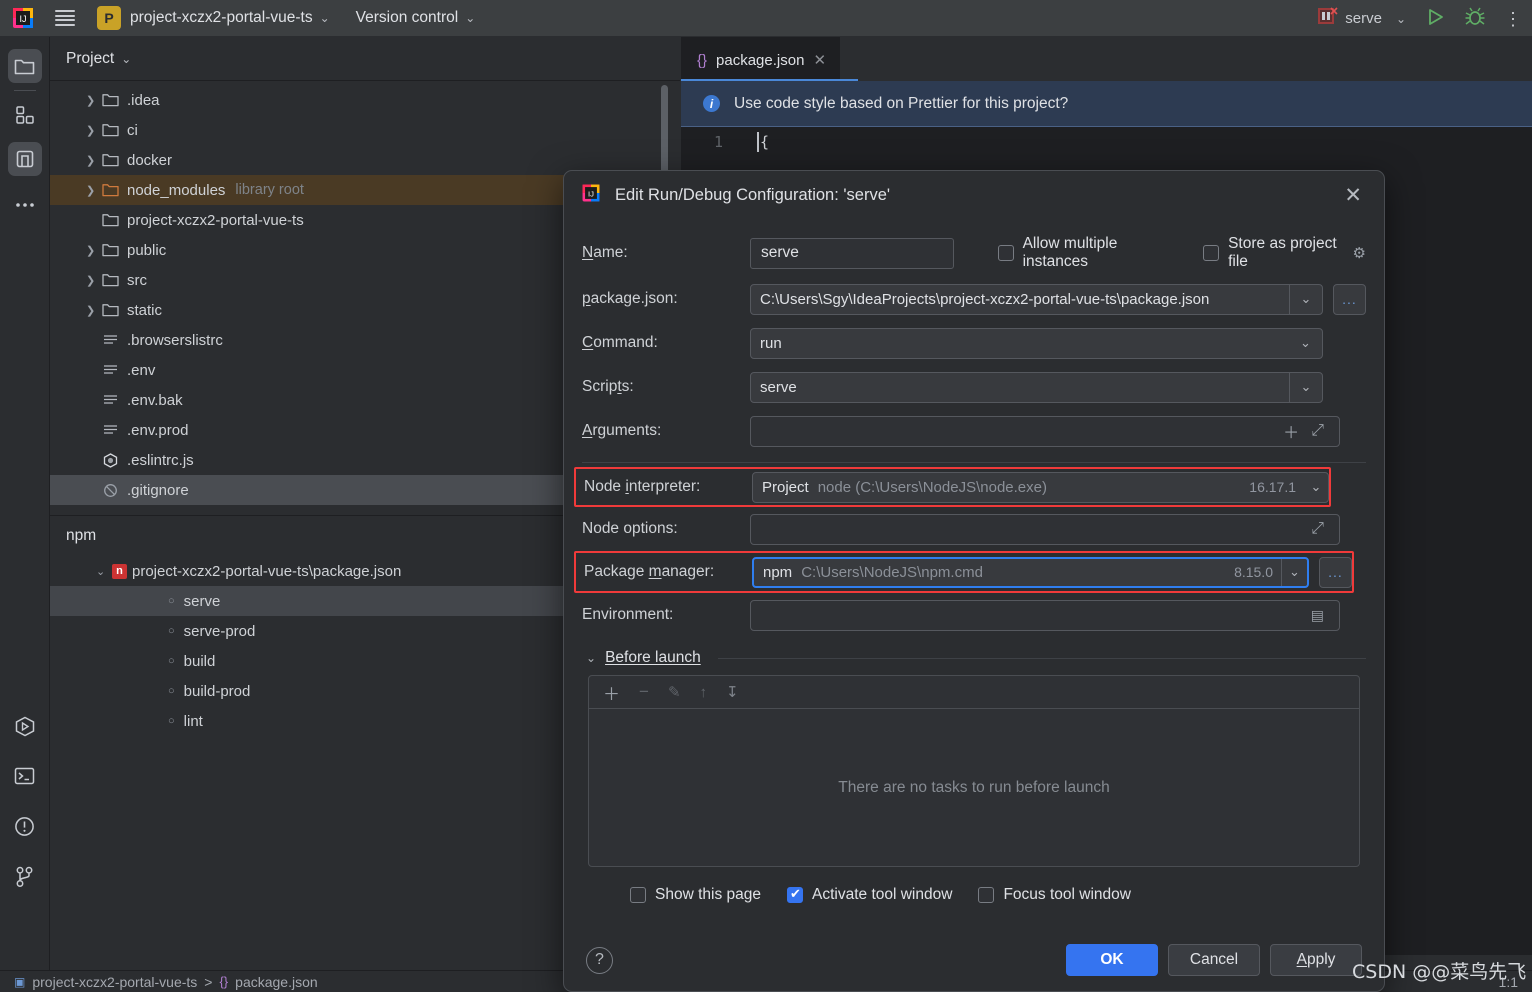 Image resolution: width=1532 pixels, height=992 pixels. What do you see at coordinates (761, 59) in the screenshot?
I see `tab-package-json: {} package.json ✕` at bounding box center [761, 59].